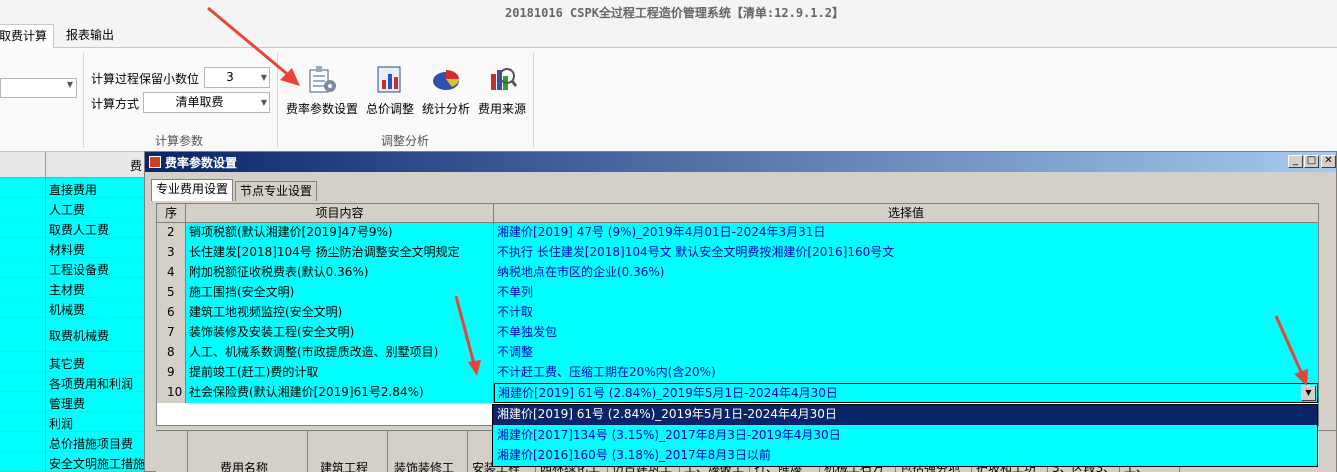 Image resolution: width=1337 pixels, height=472 pixels. I want to click on tab-node-professional: 节点专业设置, so click(276, 191).